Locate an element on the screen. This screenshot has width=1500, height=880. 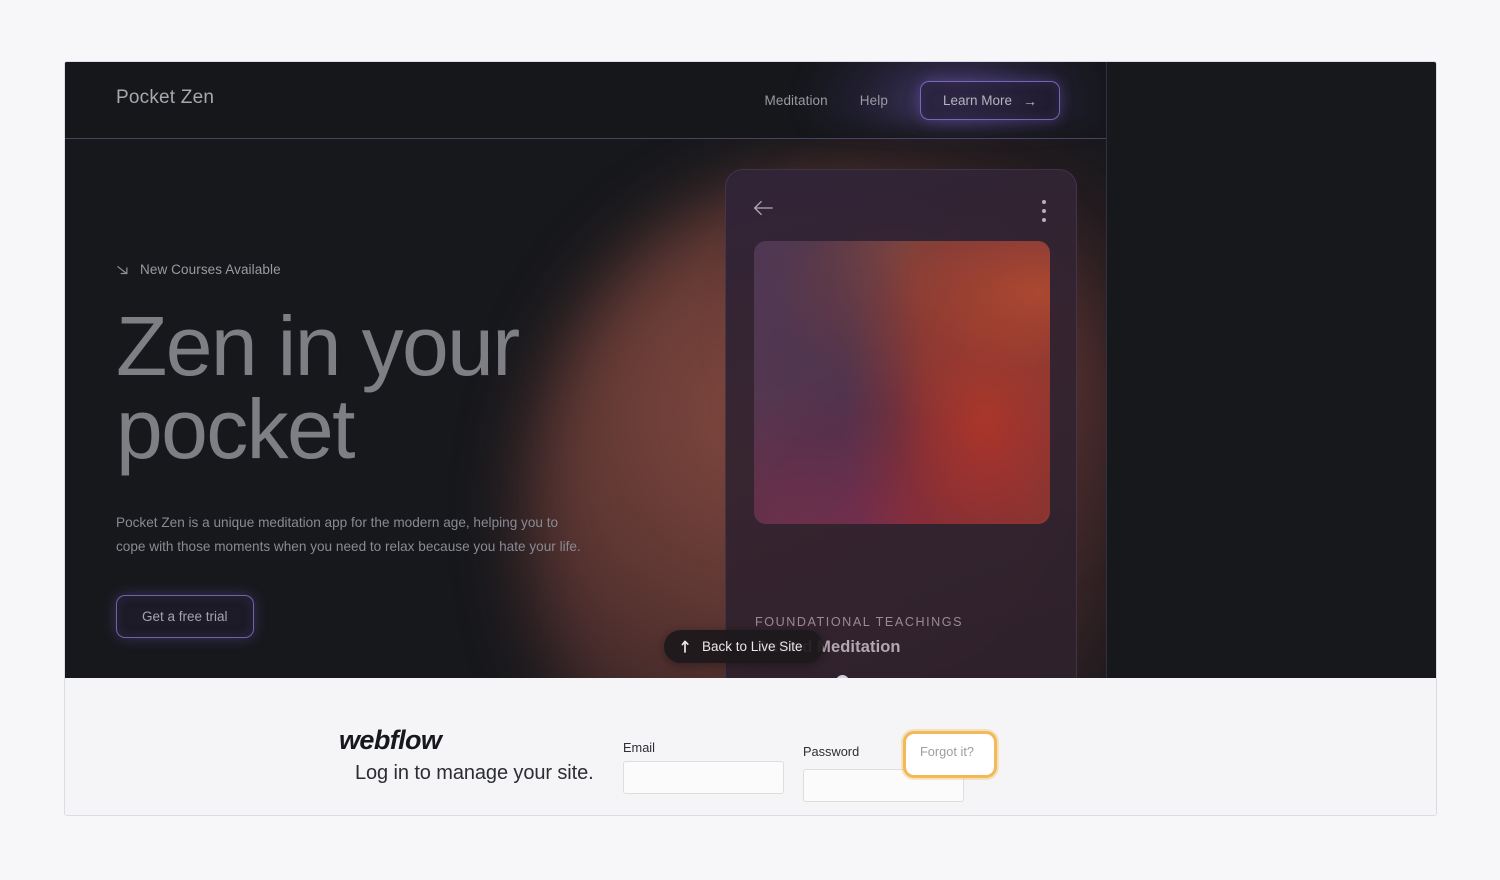
forgot-password-wrapper: Forgot it? is located at coordinates (949, 754).